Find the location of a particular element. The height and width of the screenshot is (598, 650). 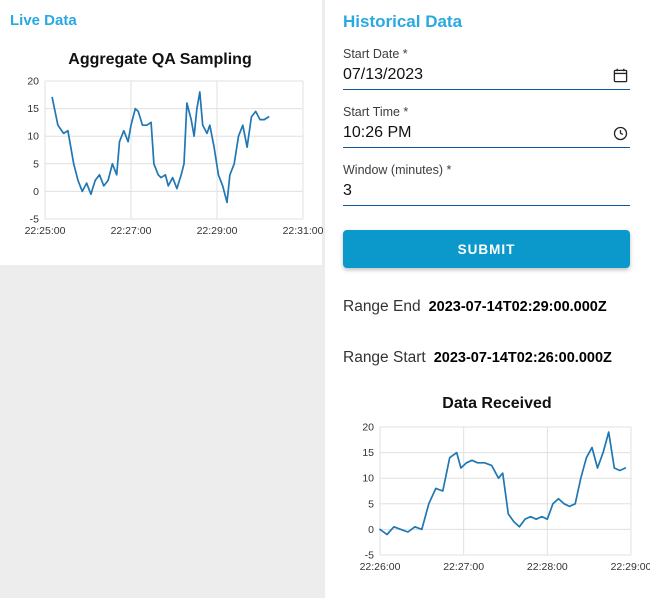

window-input is located at coordinates (485, 191).